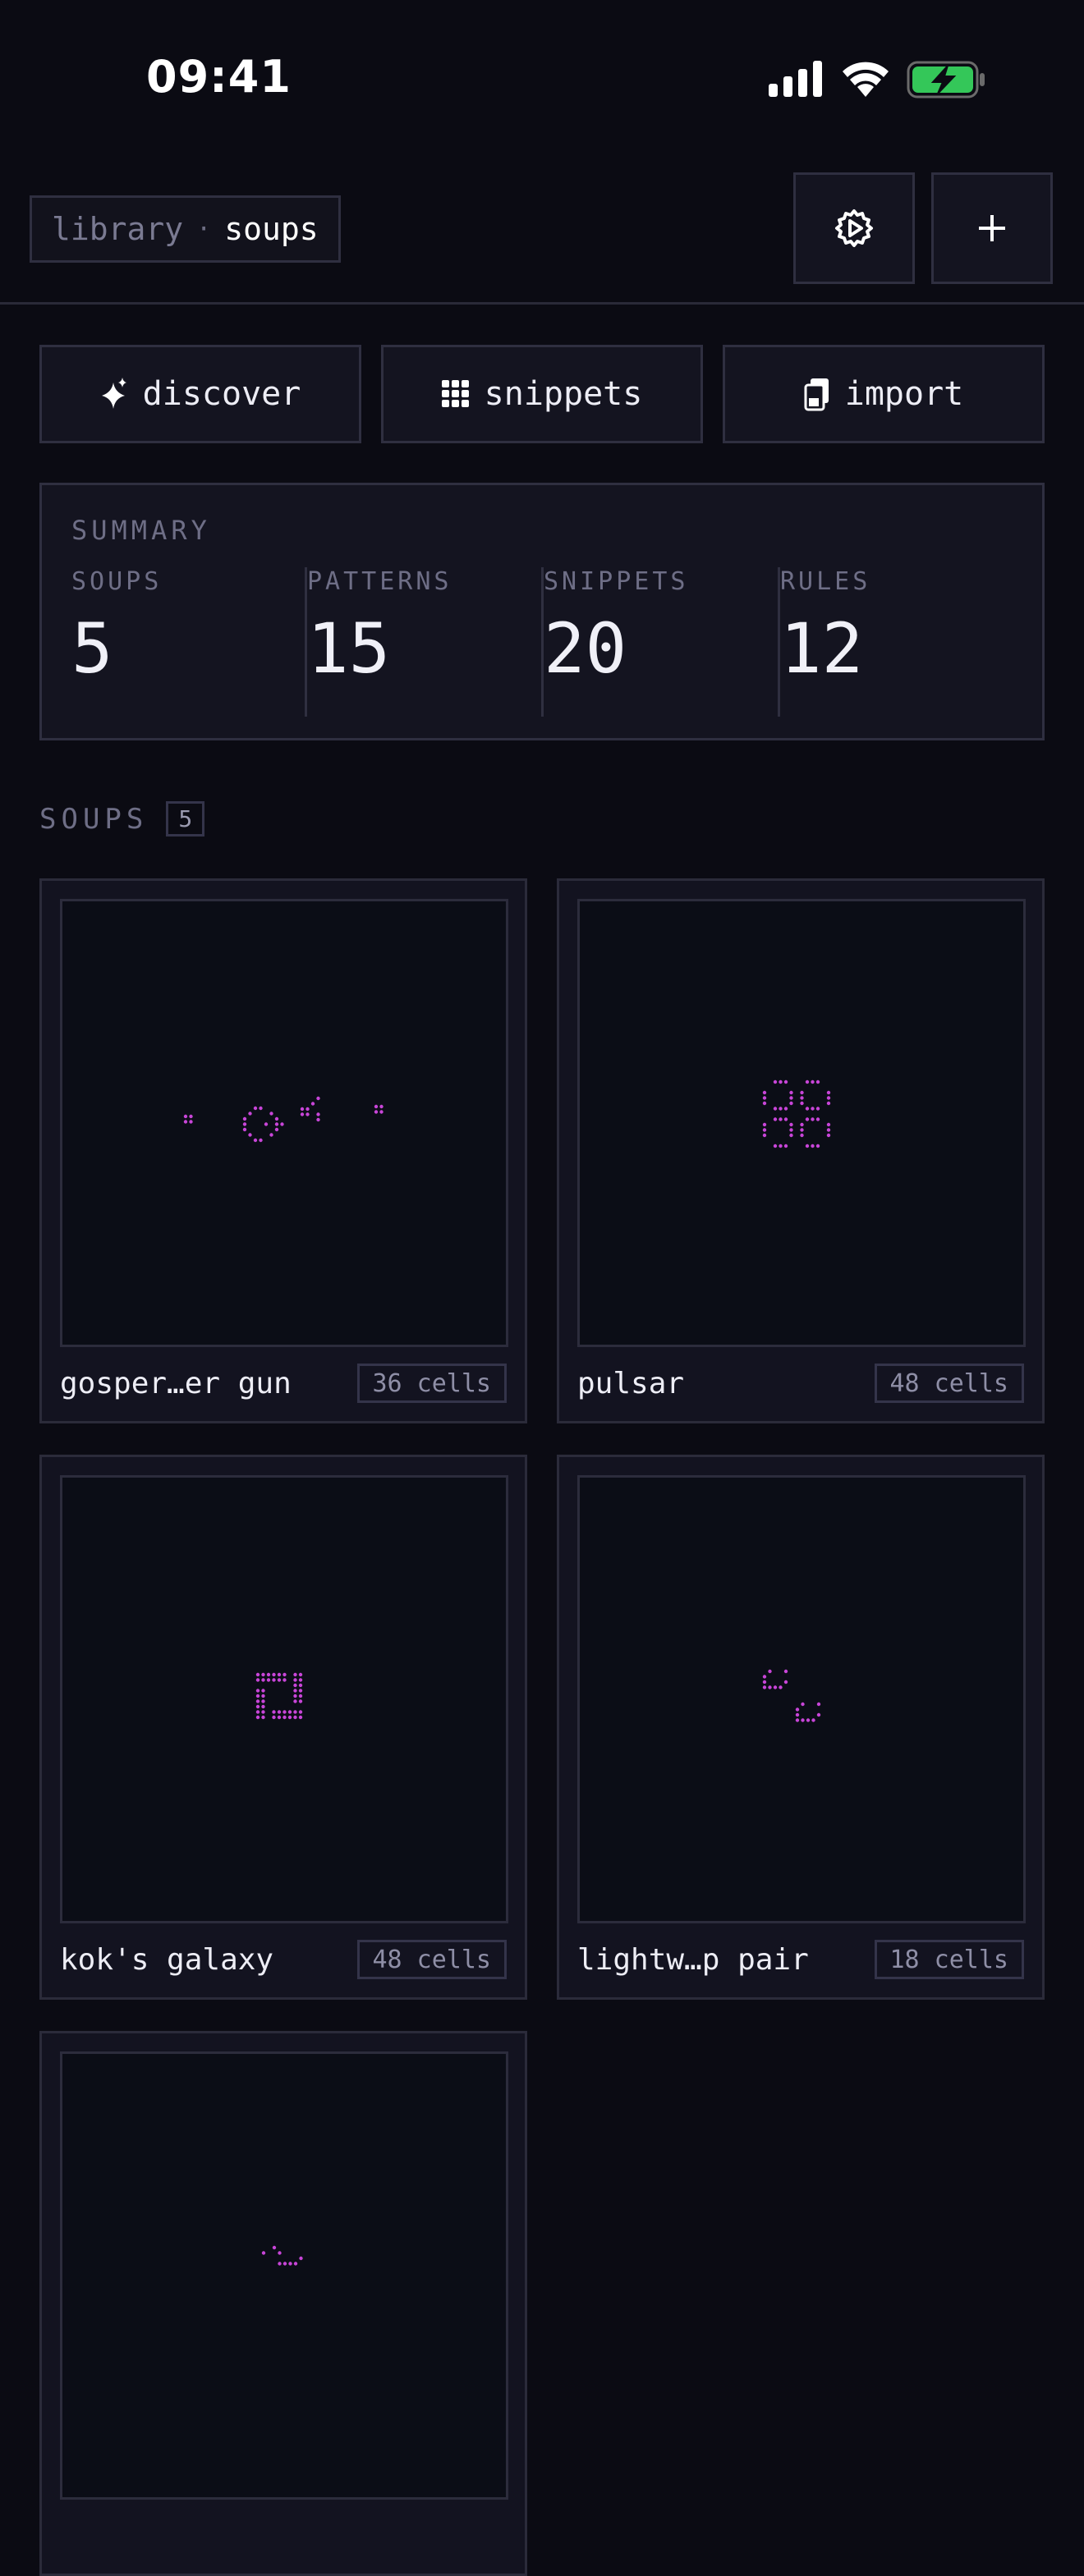 The width and height of the screenshot is (1084, 2576). I want to click on snippets-button: snippets, so click(542, 394).